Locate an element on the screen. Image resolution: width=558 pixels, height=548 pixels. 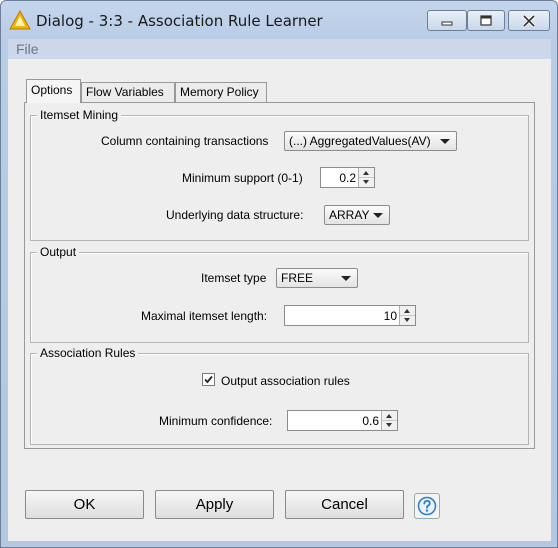
max-itemset-length-spinner: 10 is located at coordinates (350, 315).